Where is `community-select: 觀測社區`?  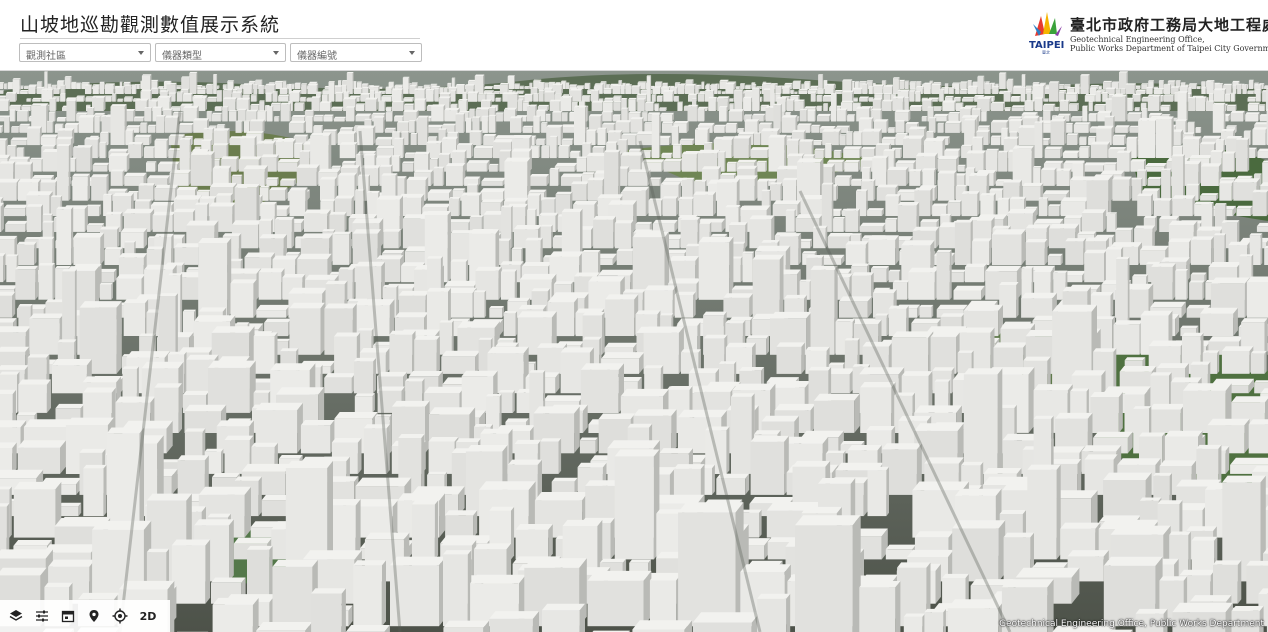 community-select: 觀測社區 is located at coordinates (85, 52).